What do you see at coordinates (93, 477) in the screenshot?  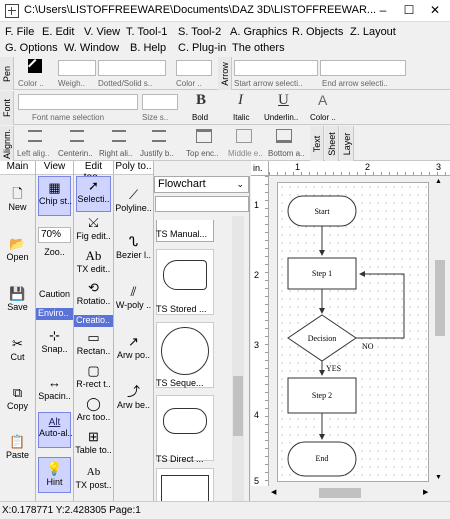 I see `tx-post-button: Ab TX post..` at bounding box center [93, 477].